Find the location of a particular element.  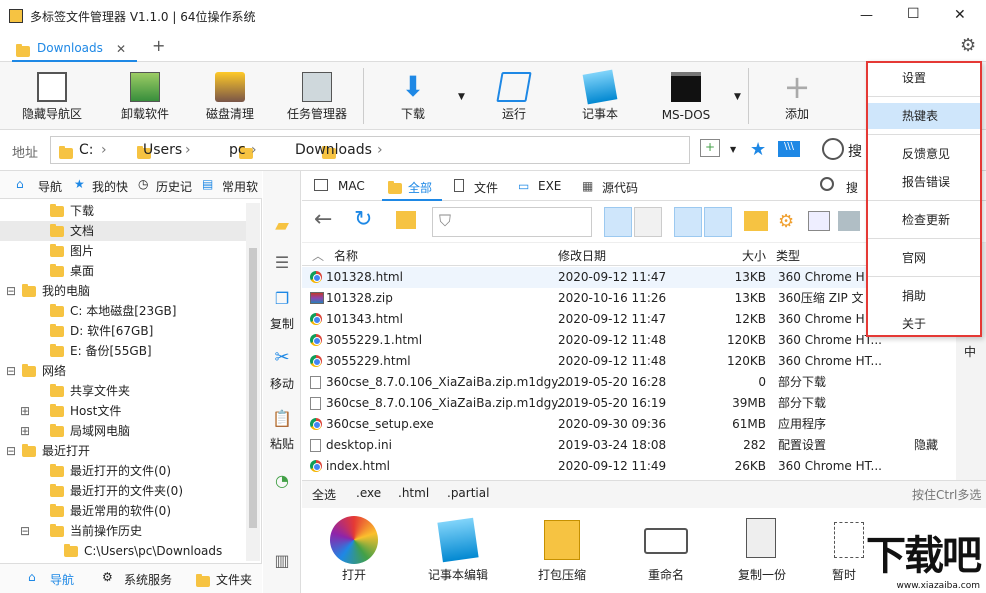

filter-input is located at coordinates (512, 222).